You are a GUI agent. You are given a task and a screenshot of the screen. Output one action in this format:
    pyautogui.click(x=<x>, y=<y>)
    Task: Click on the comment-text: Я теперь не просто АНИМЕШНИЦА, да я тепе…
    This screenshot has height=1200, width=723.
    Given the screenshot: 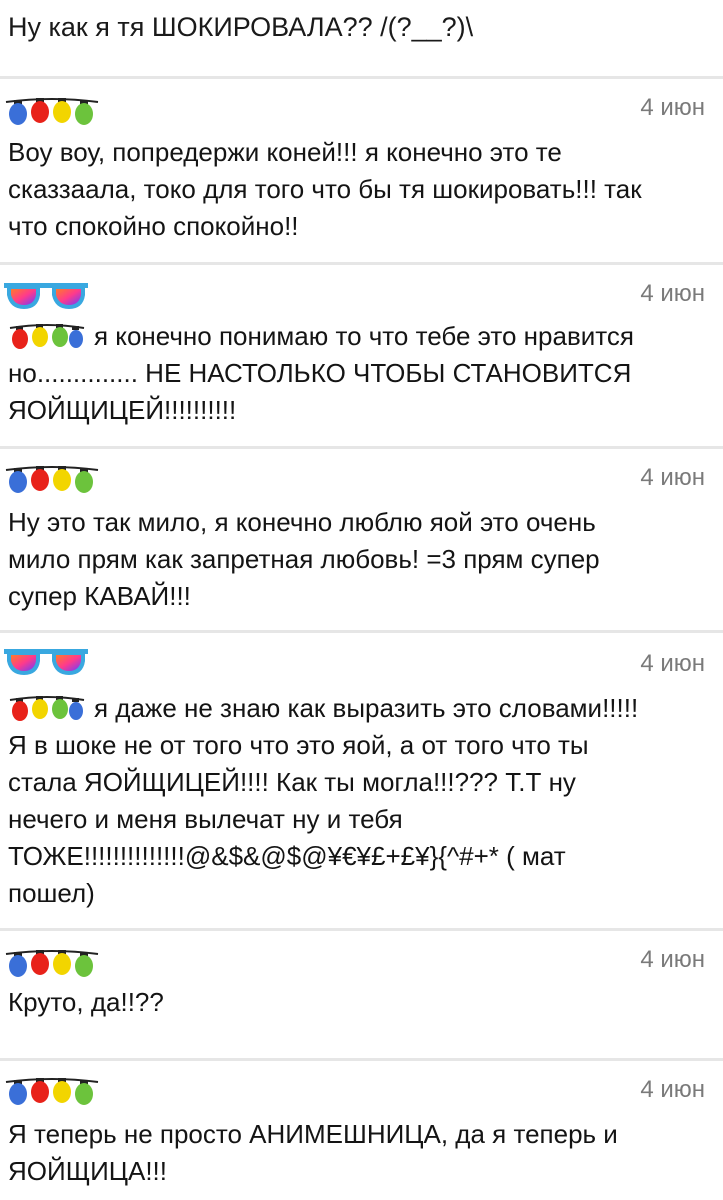 What is the action you would take?
    pyautogui.click(x=313, y=1152)
    